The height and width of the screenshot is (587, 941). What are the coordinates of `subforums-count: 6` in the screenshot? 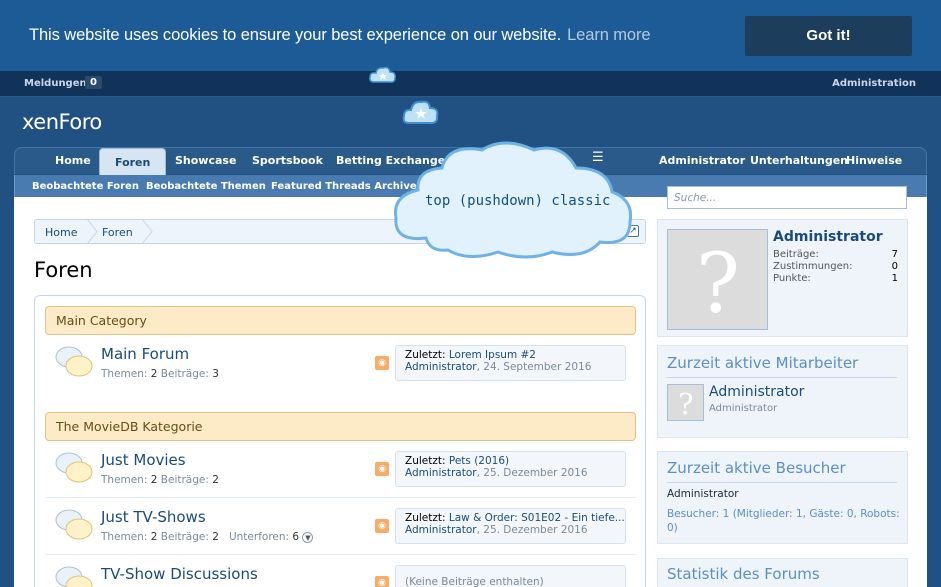 It's located at (296, 537).